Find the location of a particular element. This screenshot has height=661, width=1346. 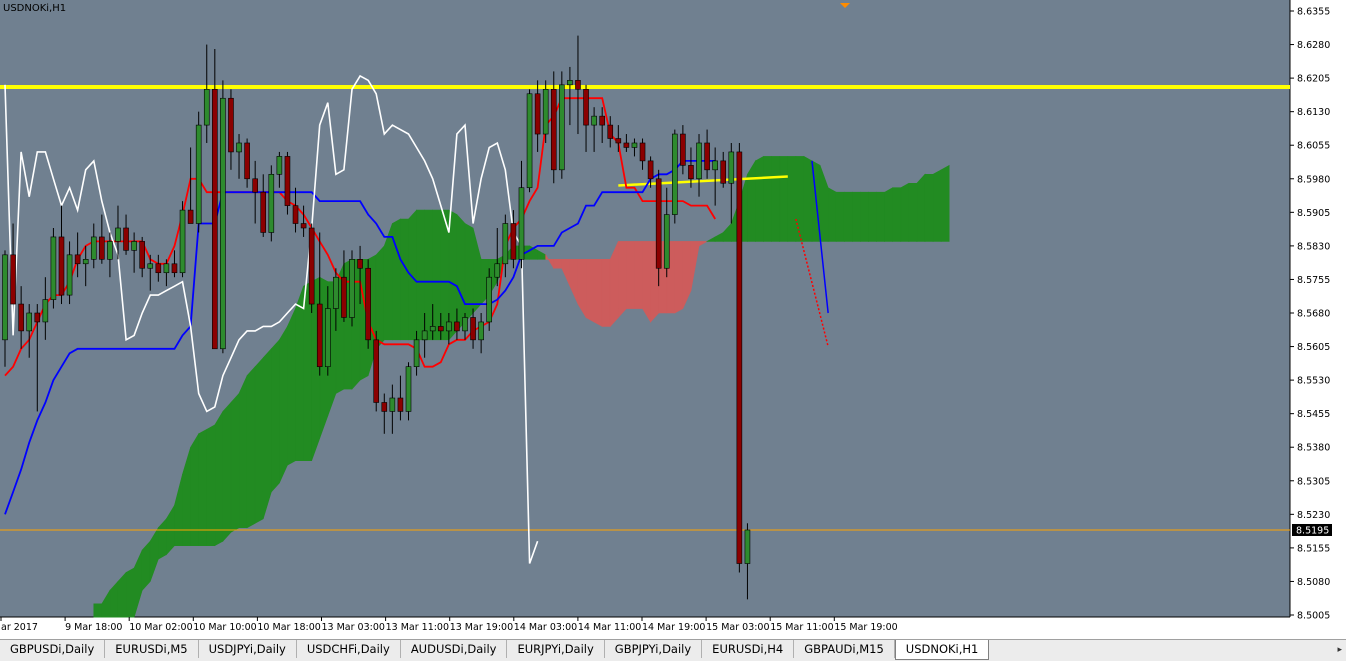

price-tick-label: 8.5830 is located at coordinates (1313, 246).